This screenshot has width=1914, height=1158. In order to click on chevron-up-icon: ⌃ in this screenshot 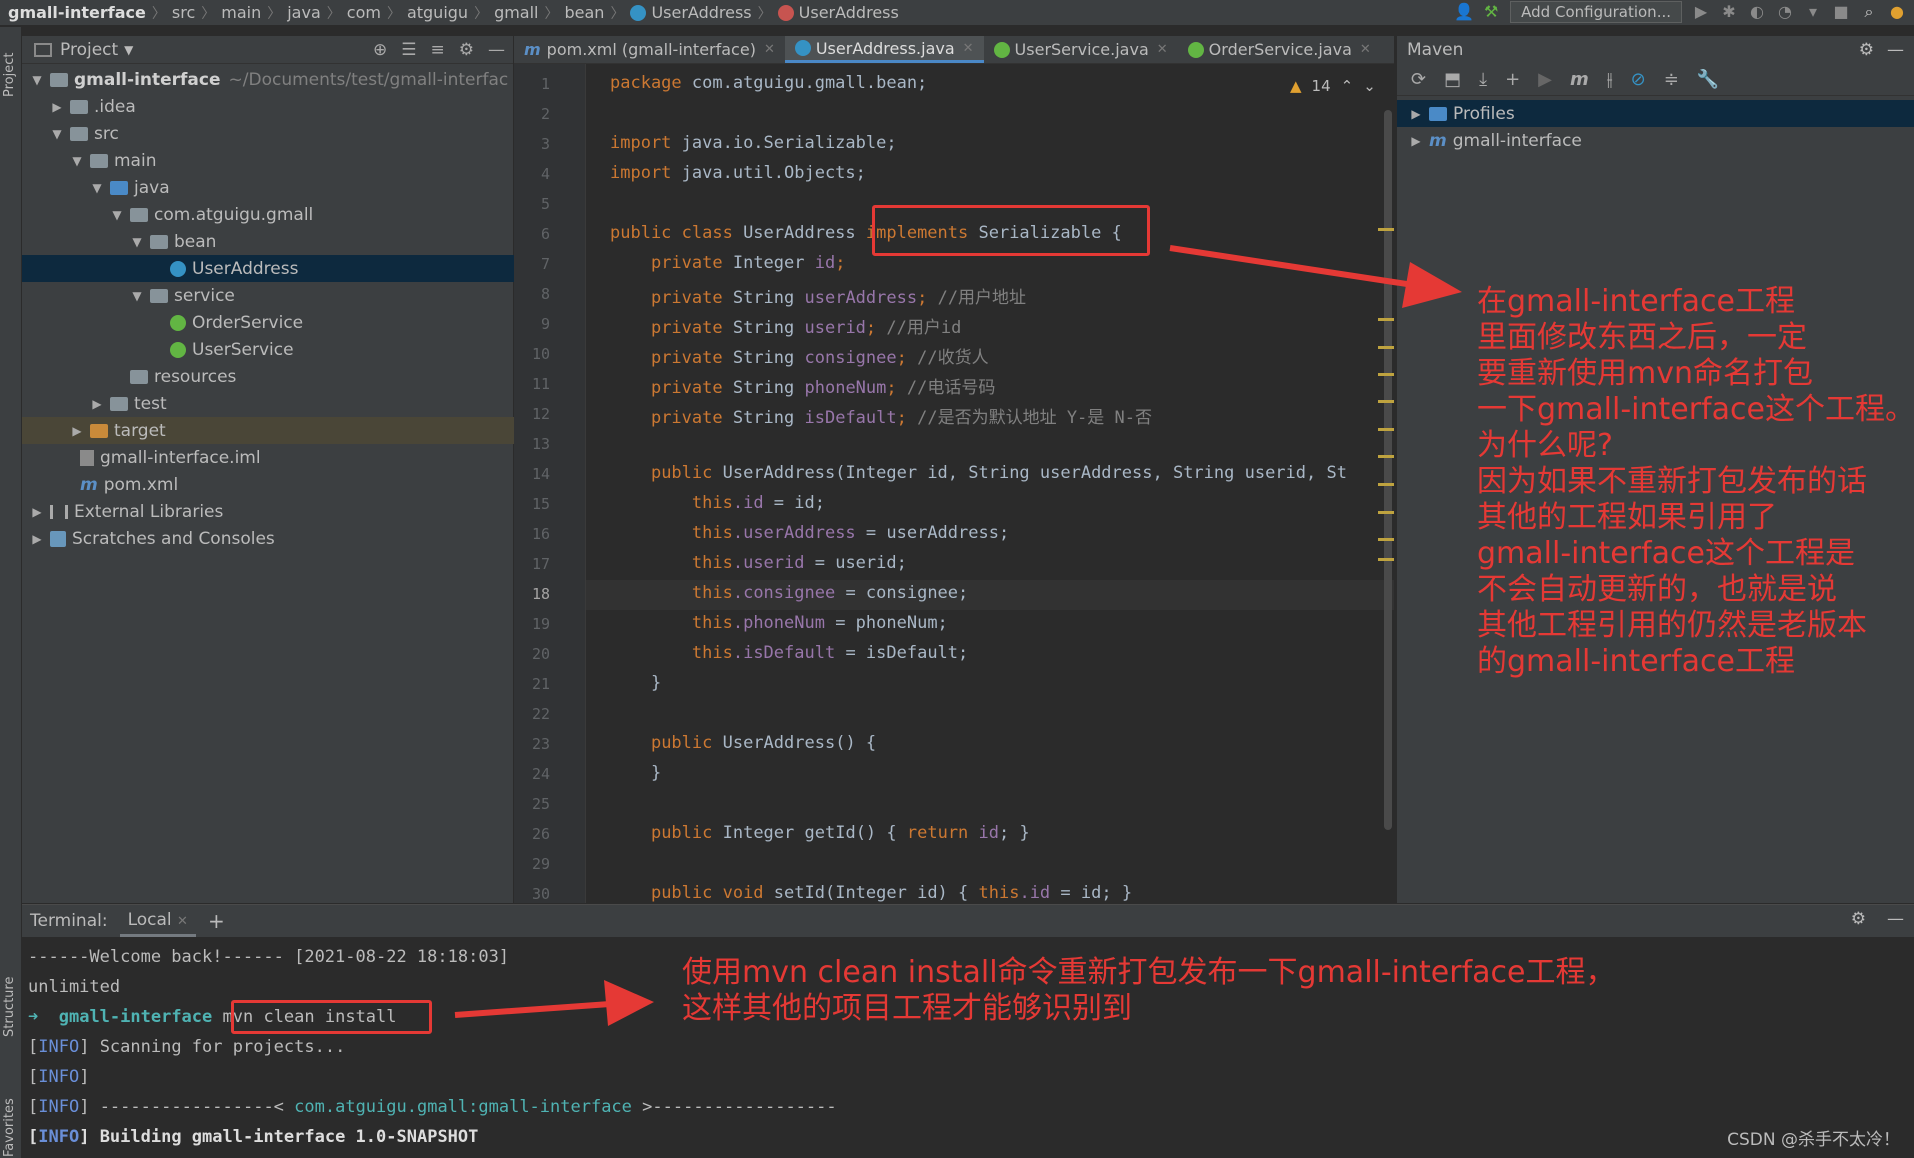, I will do `click(1347, 86)`.